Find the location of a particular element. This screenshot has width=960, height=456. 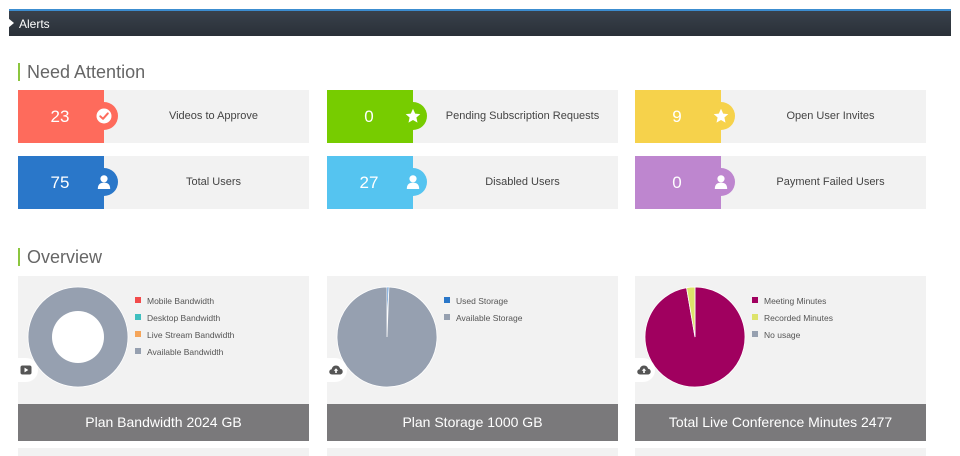

panel-footer-title: Plan Storage 1000 GB is located at coordinates (472, 422).